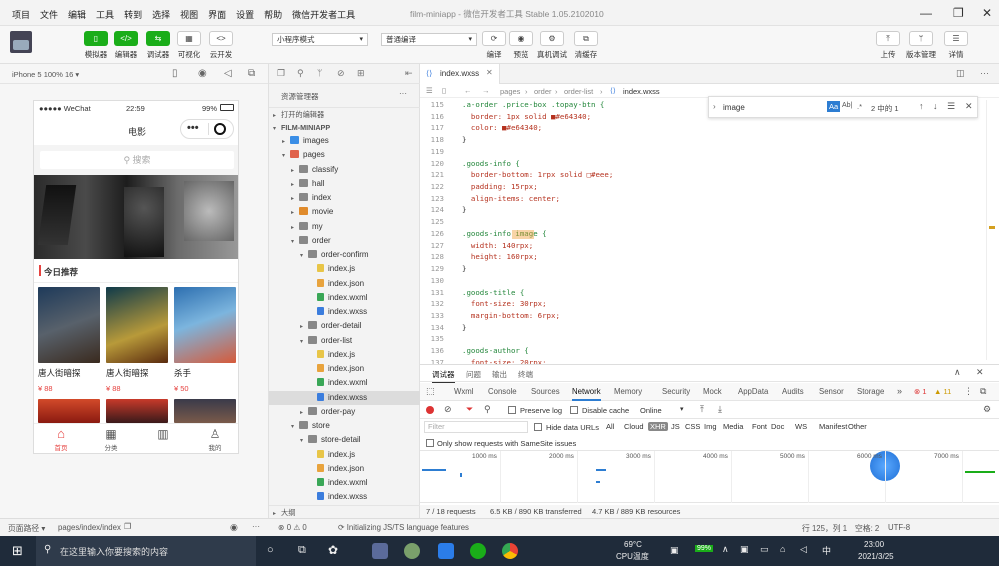  Describe the element at coordinates (460, 74) in the screenshot. I see `editor-tab-index-wxss: ⟨⟩ index.wxss ✕` at that location.